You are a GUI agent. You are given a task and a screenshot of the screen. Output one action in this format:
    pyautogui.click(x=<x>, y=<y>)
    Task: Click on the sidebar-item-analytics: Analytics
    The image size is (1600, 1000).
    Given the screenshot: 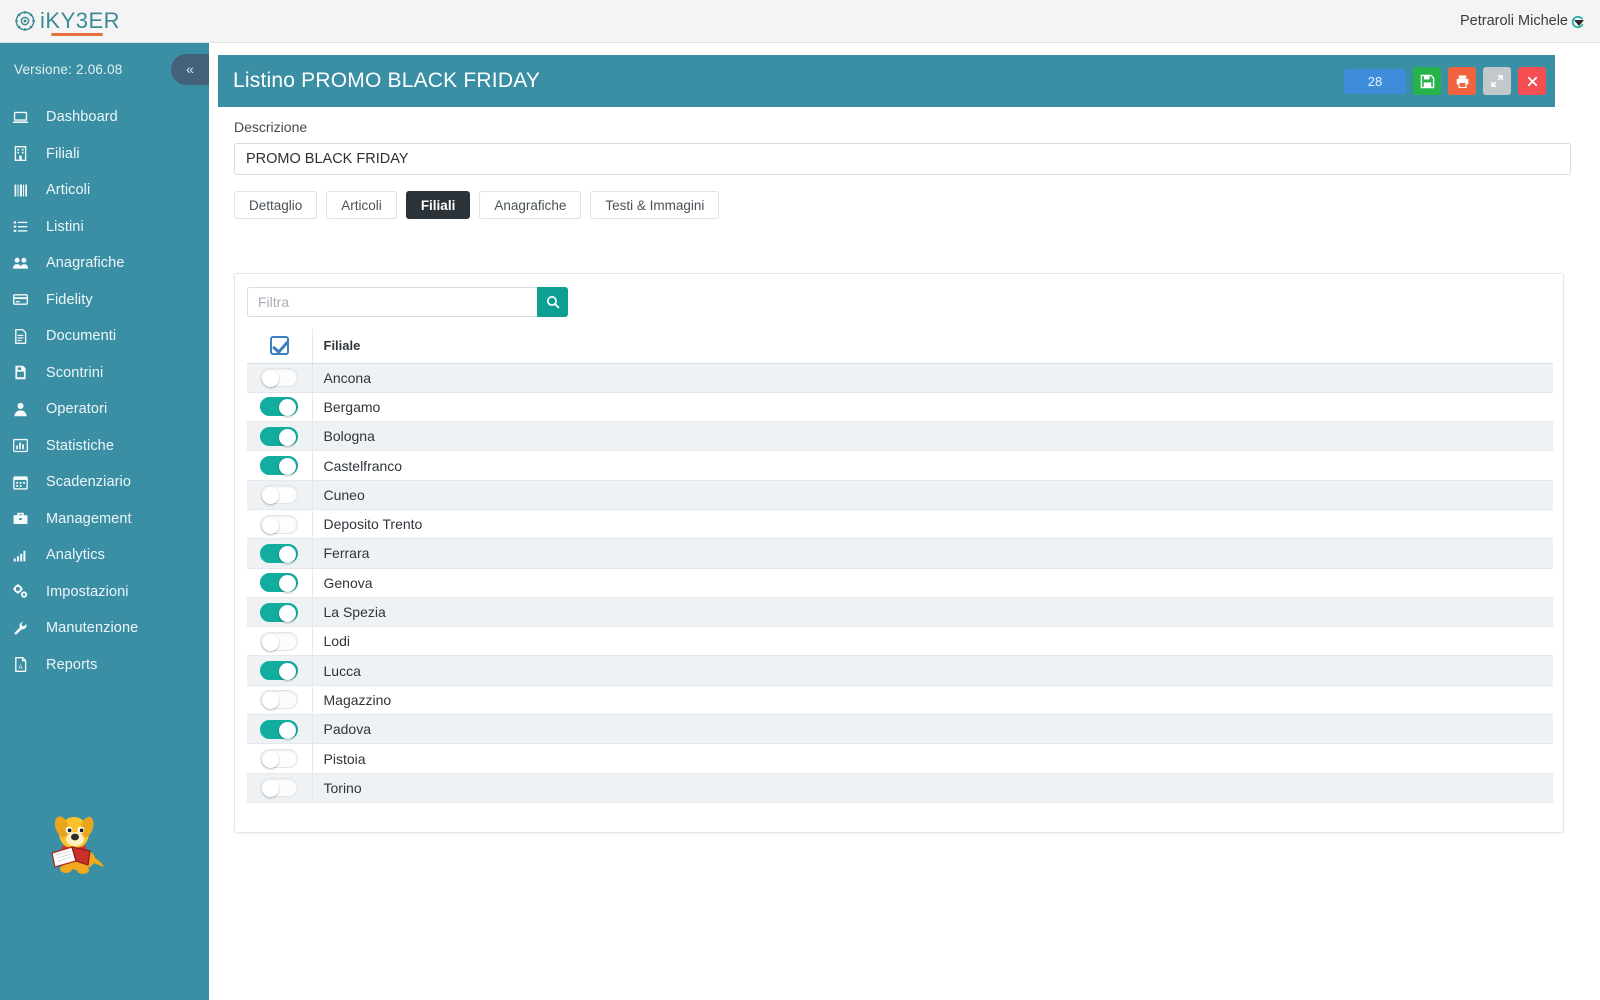 What is the action you would take?
    pyautogui.click(x=104, y=555)
    